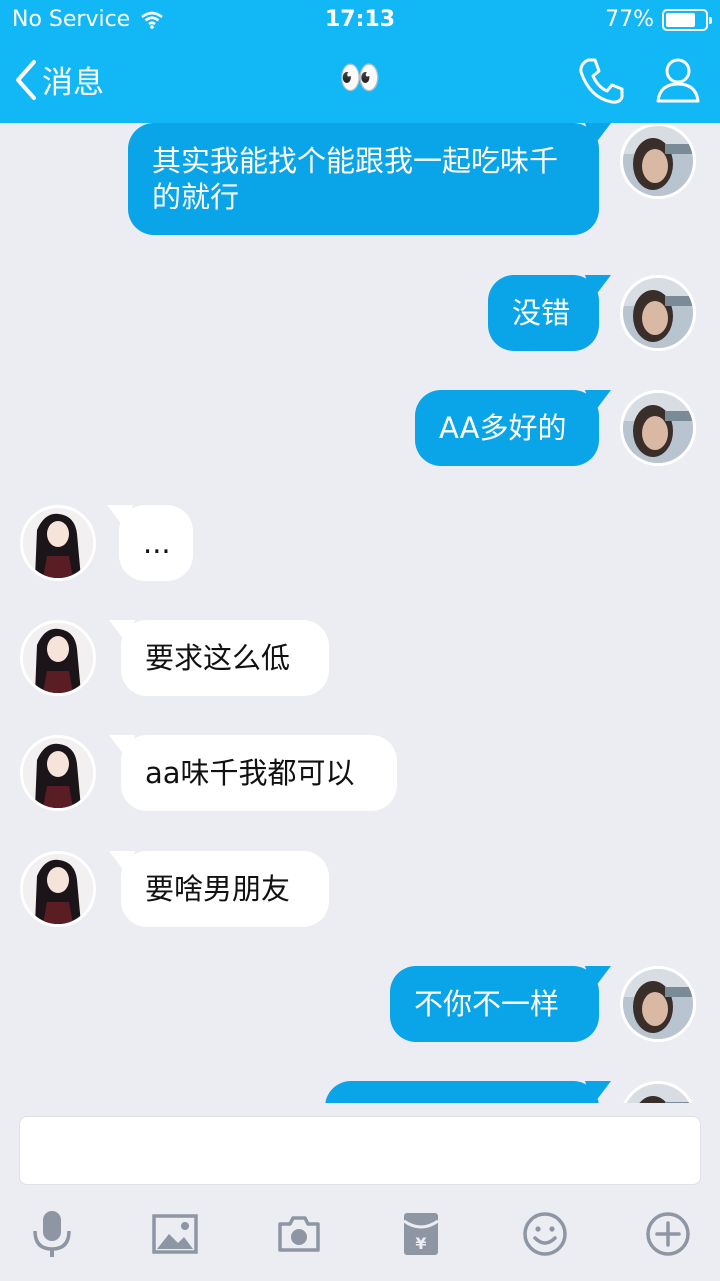 Image resolution: width=720 pixels, height=1281 pixels. I want to click on voice-button, so click(52, 1234).